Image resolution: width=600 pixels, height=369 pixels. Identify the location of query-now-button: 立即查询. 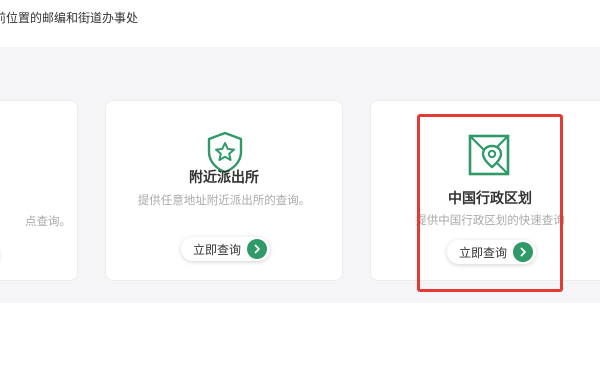
(226, 249).